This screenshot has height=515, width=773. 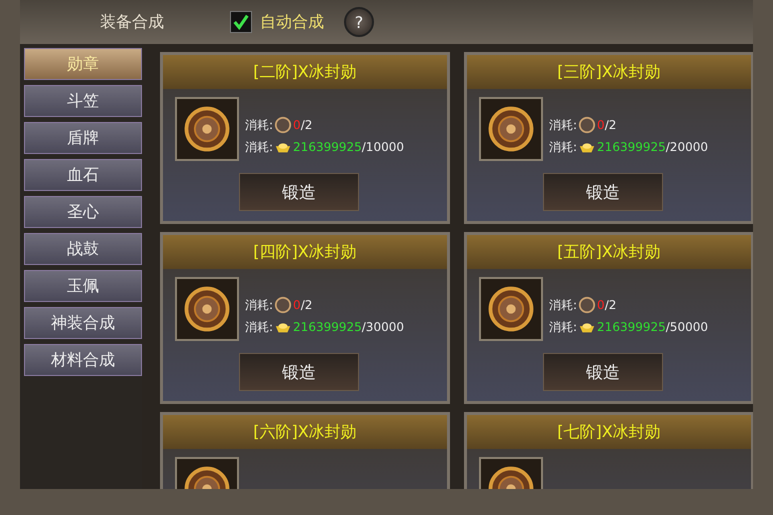 What do you see at coordinates (348, 147) in the screenshot?
I see `cost-amount: 216399925/10000` at bounding box center [348, 147].